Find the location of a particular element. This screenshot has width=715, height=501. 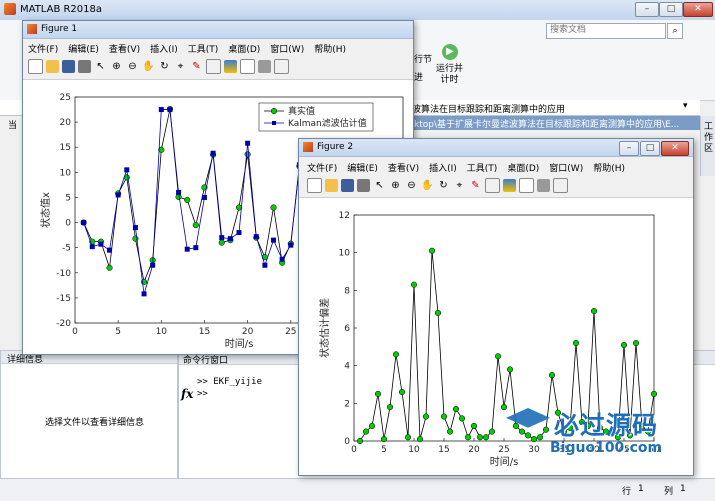

legend-marker-kalman is located at coordinates (274, 123).